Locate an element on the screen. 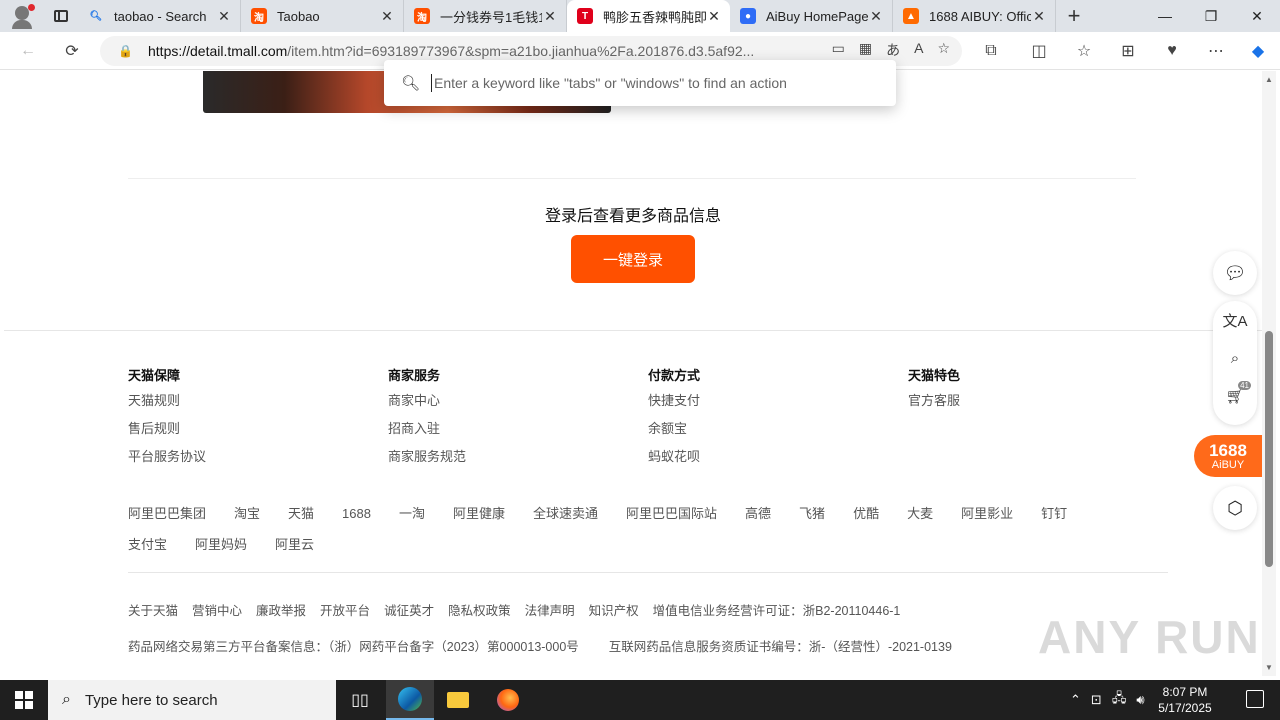 Image resolution: width=1280 pixels, height=720 pixels. legal-link: 开放平台 is located at coordinates (345, 611).